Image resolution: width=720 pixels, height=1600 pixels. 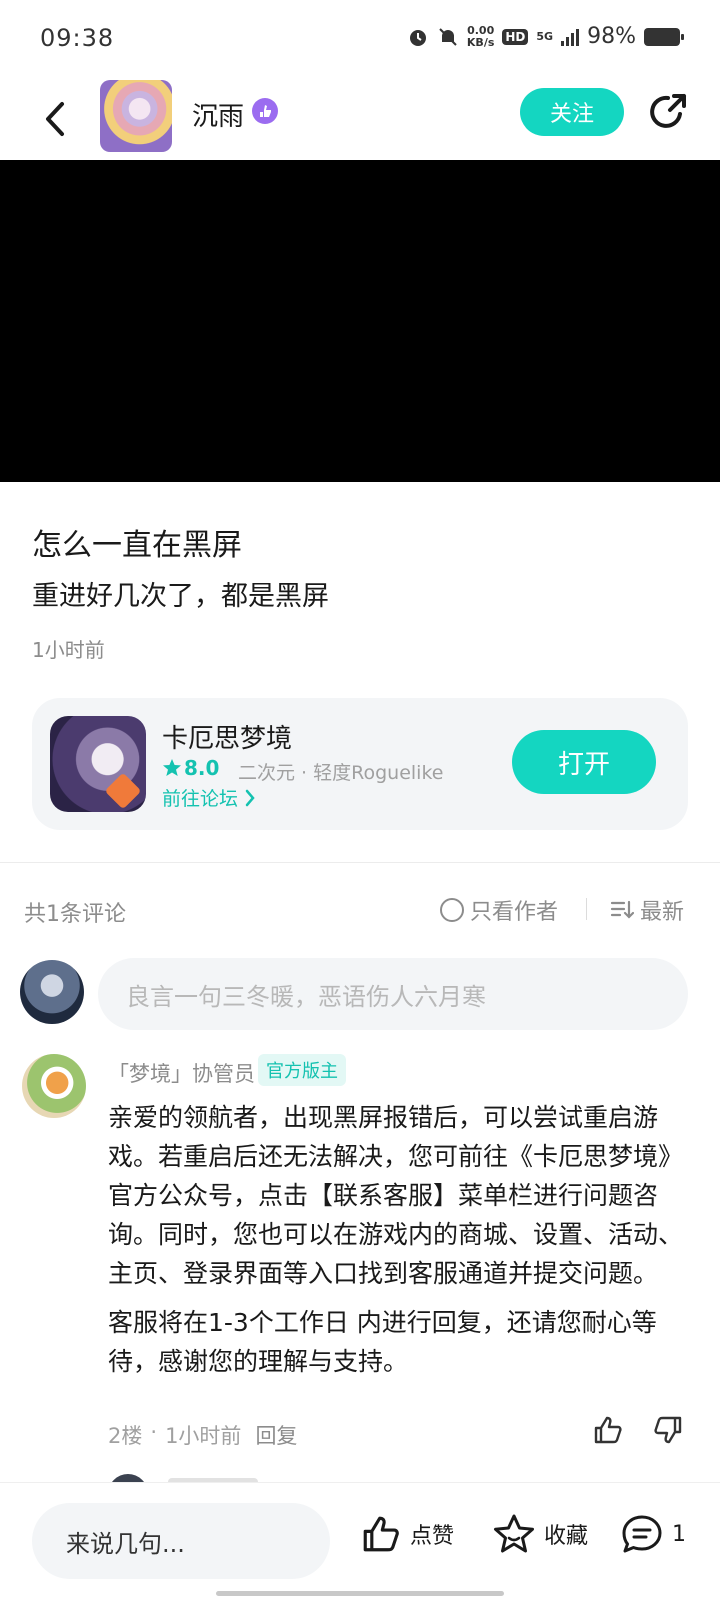 I want to click on comment-input: 良言一句三冬暖，恶语伤人六月寒, so click(x=393, y=994).